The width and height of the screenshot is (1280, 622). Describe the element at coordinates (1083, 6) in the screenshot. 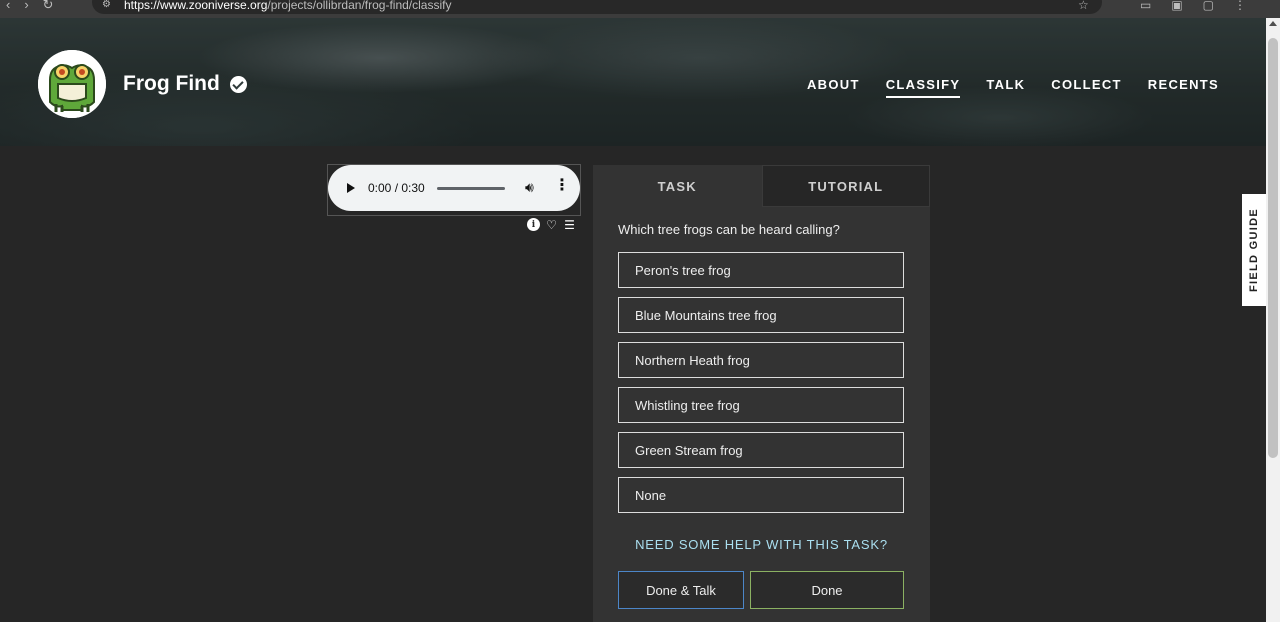

I see `bookmark-star-icon: ☆` at that location.